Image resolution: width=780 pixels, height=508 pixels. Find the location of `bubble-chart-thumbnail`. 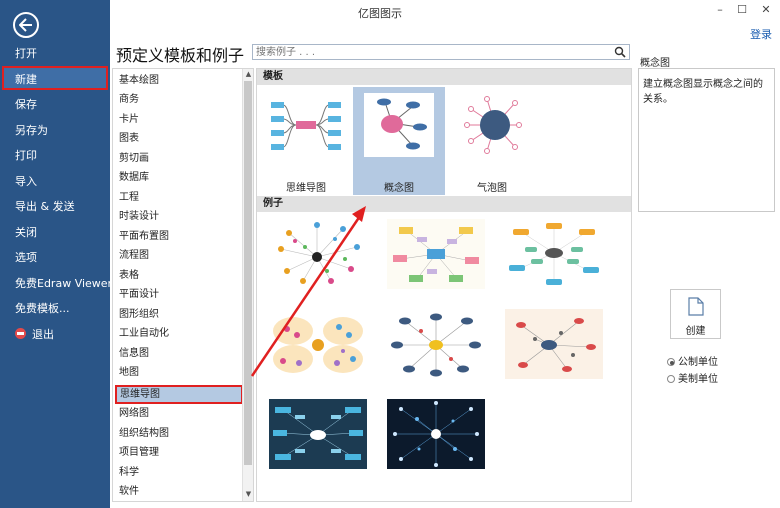

bubble-chart-thumbnail is located at coordinates (493, 125).